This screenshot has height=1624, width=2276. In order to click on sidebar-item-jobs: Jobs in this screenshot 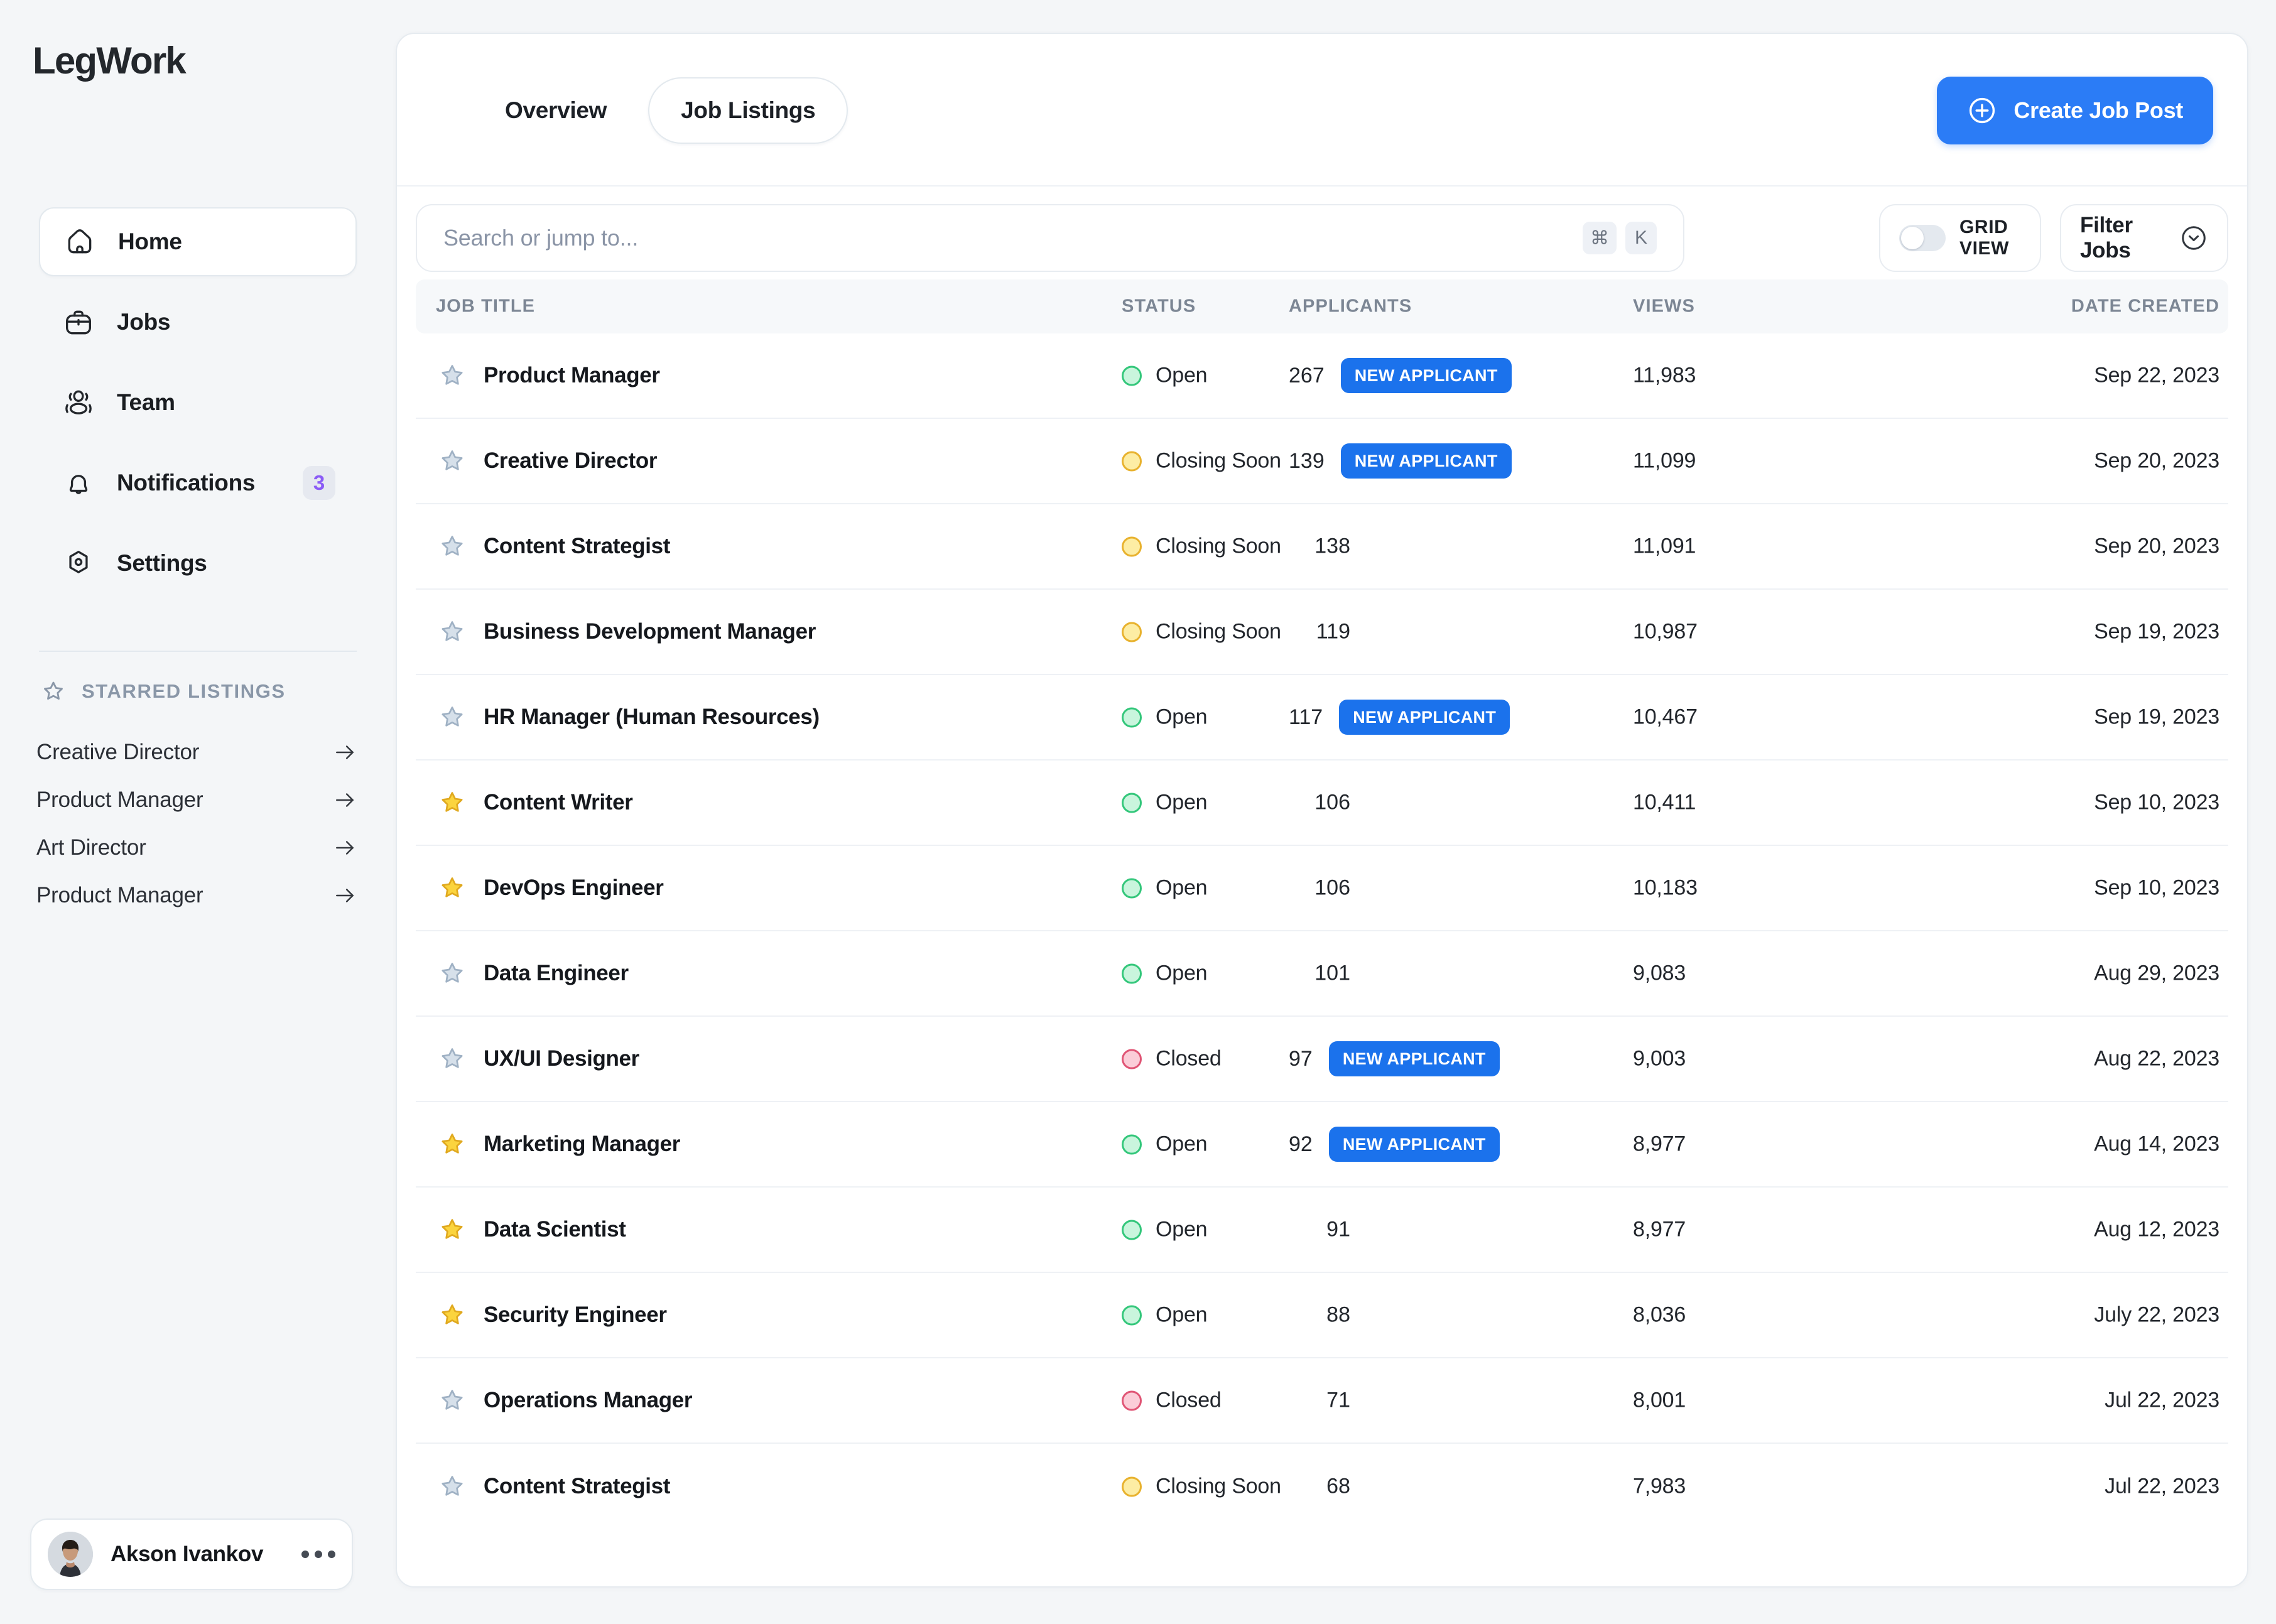, I will do `click(198, 322)`.